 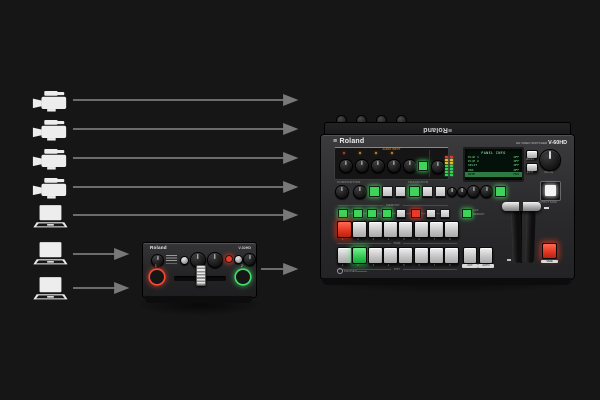 What do you see at coordinates (243, 274) in the screenshot?
I see `channel-2-button: 2` at bounding box center [243, 274].